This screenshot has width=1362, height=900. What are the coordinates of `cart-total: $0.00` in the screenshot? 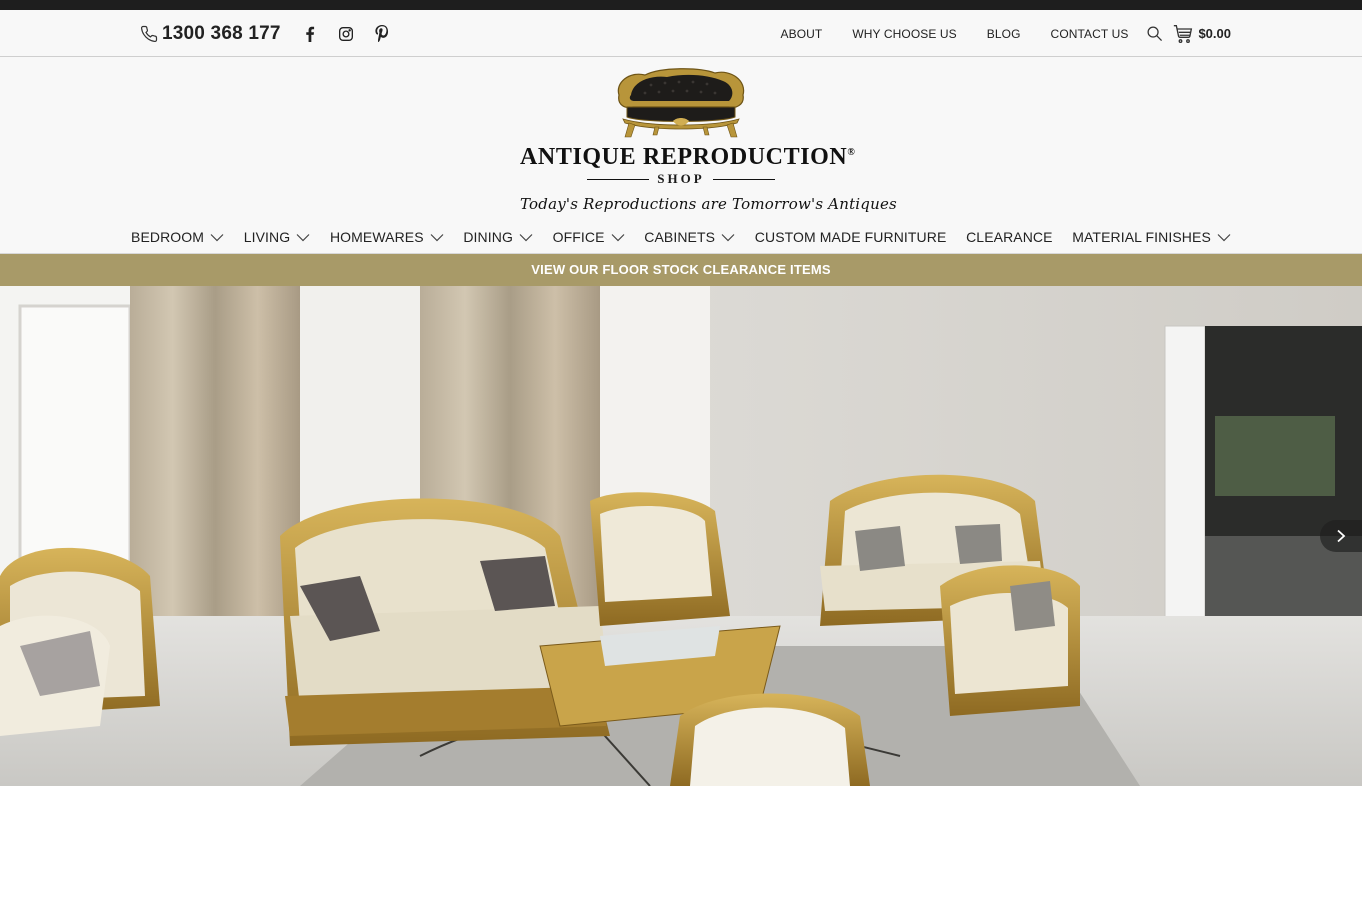 It's located at (1214, 33).